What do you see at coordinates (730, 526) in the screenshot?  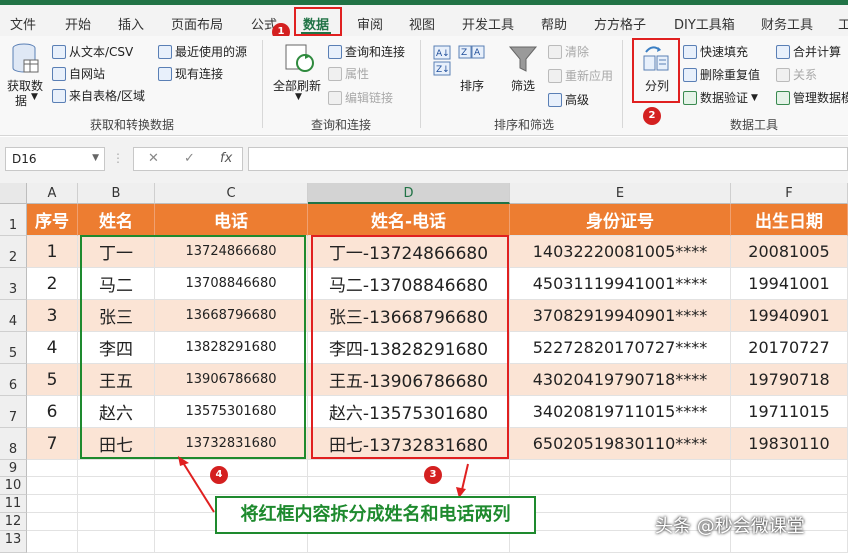 I see `watermark: 头条 @秒会微课堂` at bounding box center [730, 526].